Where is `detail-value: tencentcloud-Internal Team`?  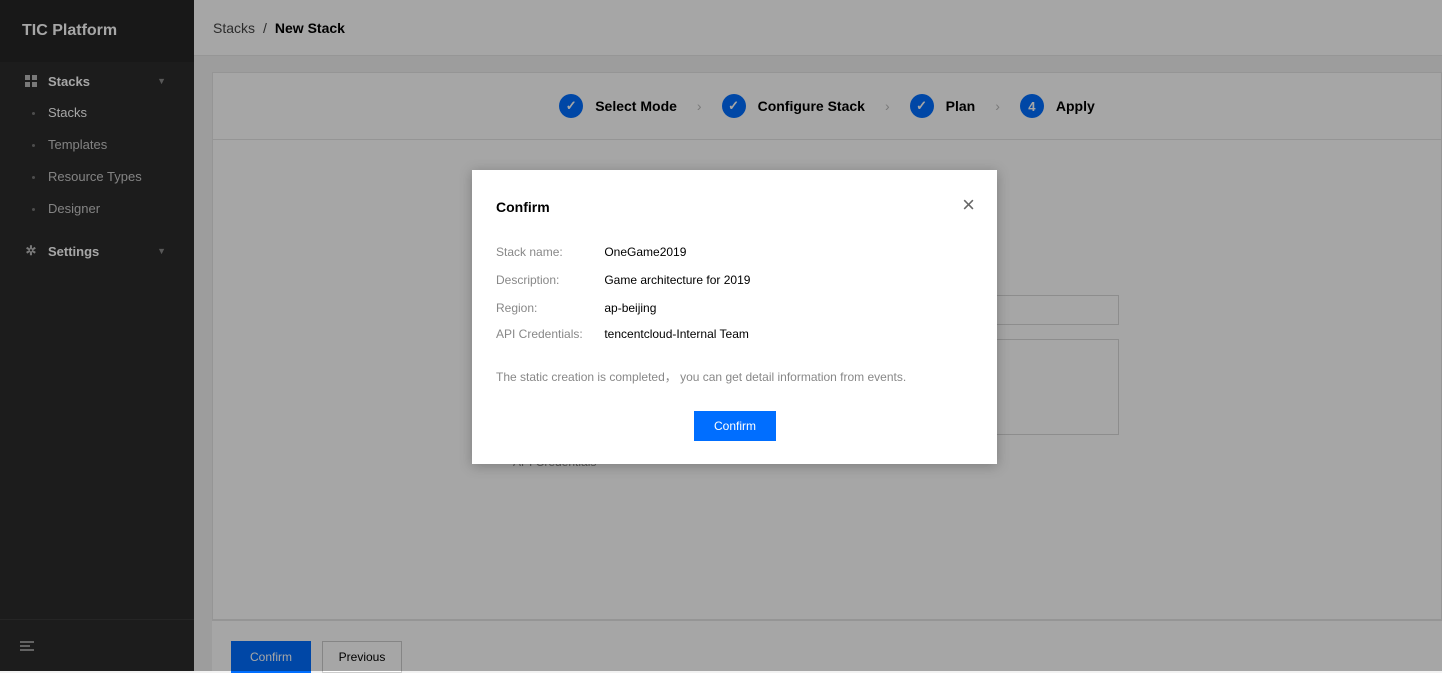
detail-value: tencentcloud-Internal Team is located at coordinates (676, 334).